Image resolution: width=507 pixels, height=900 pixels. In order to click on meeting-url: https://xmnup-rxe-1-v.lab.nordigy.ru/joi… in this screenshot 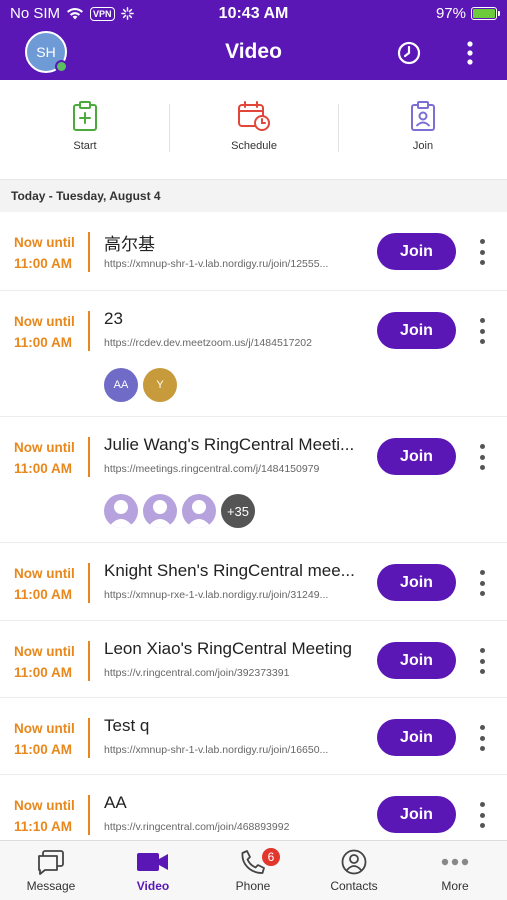, I will do `click(216, 595)`.